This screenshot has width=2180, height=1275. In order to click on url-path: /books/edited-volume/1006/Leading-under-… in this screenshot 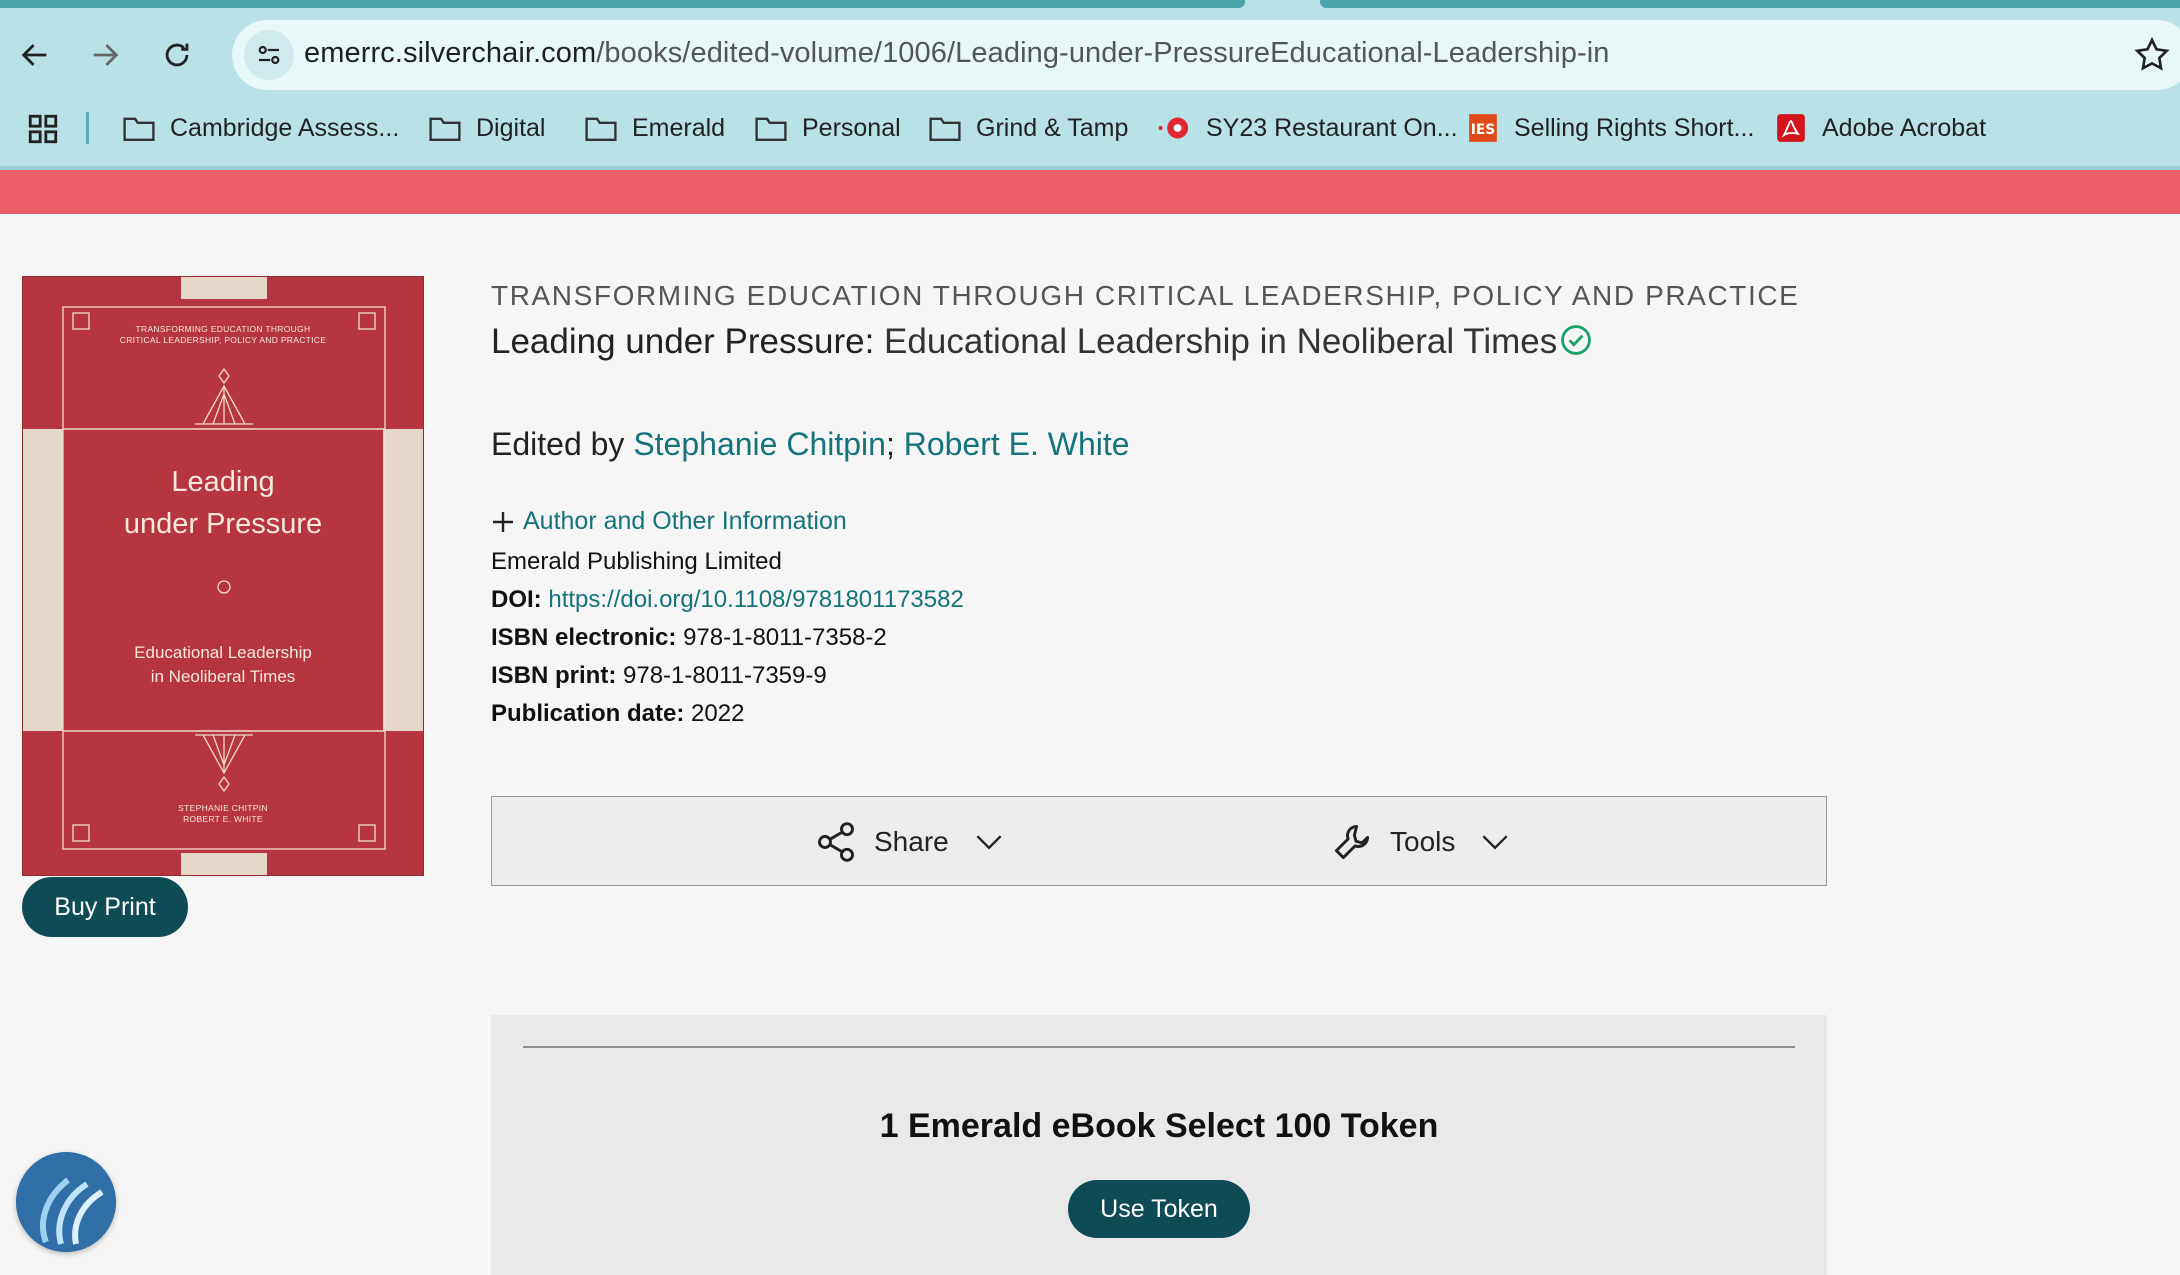, I will do `click(1103, 53)`.